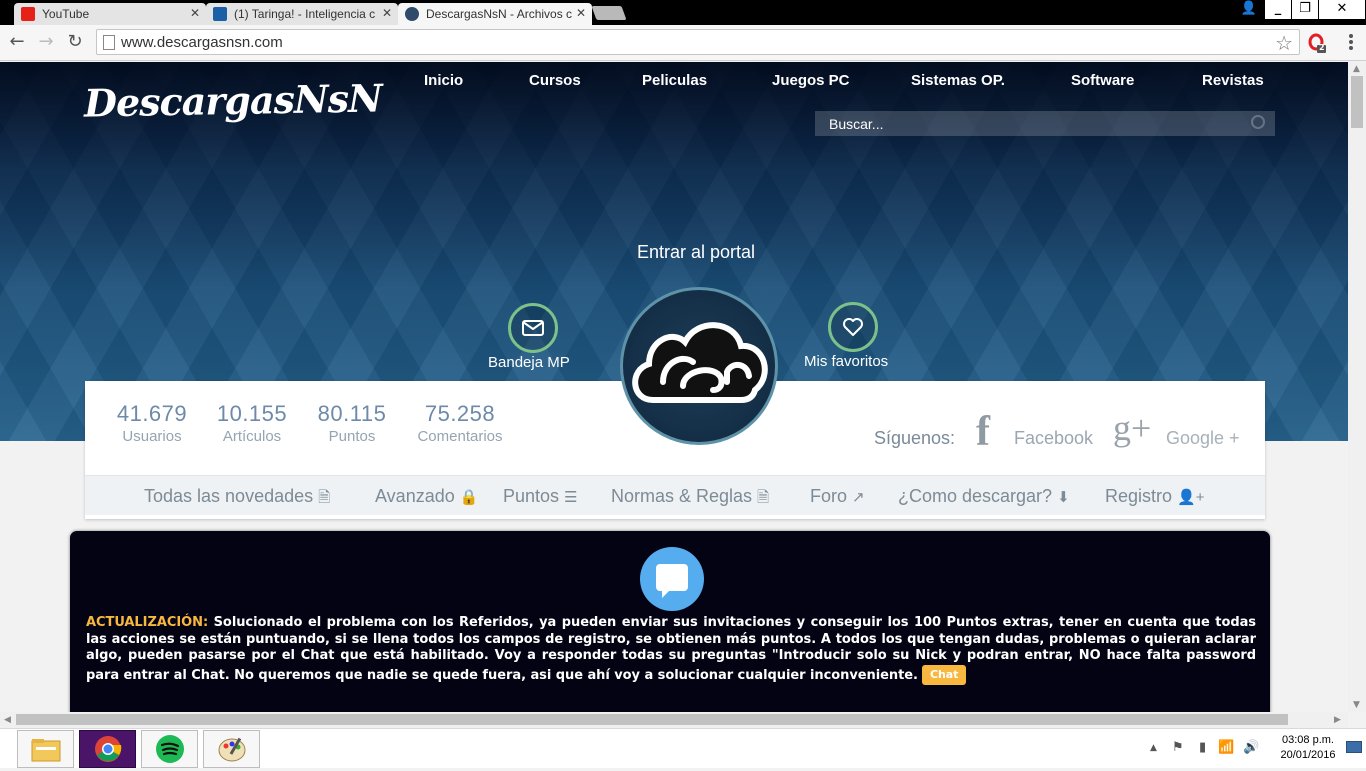  I want to click on chat-button: Chat, so click(944, 674).